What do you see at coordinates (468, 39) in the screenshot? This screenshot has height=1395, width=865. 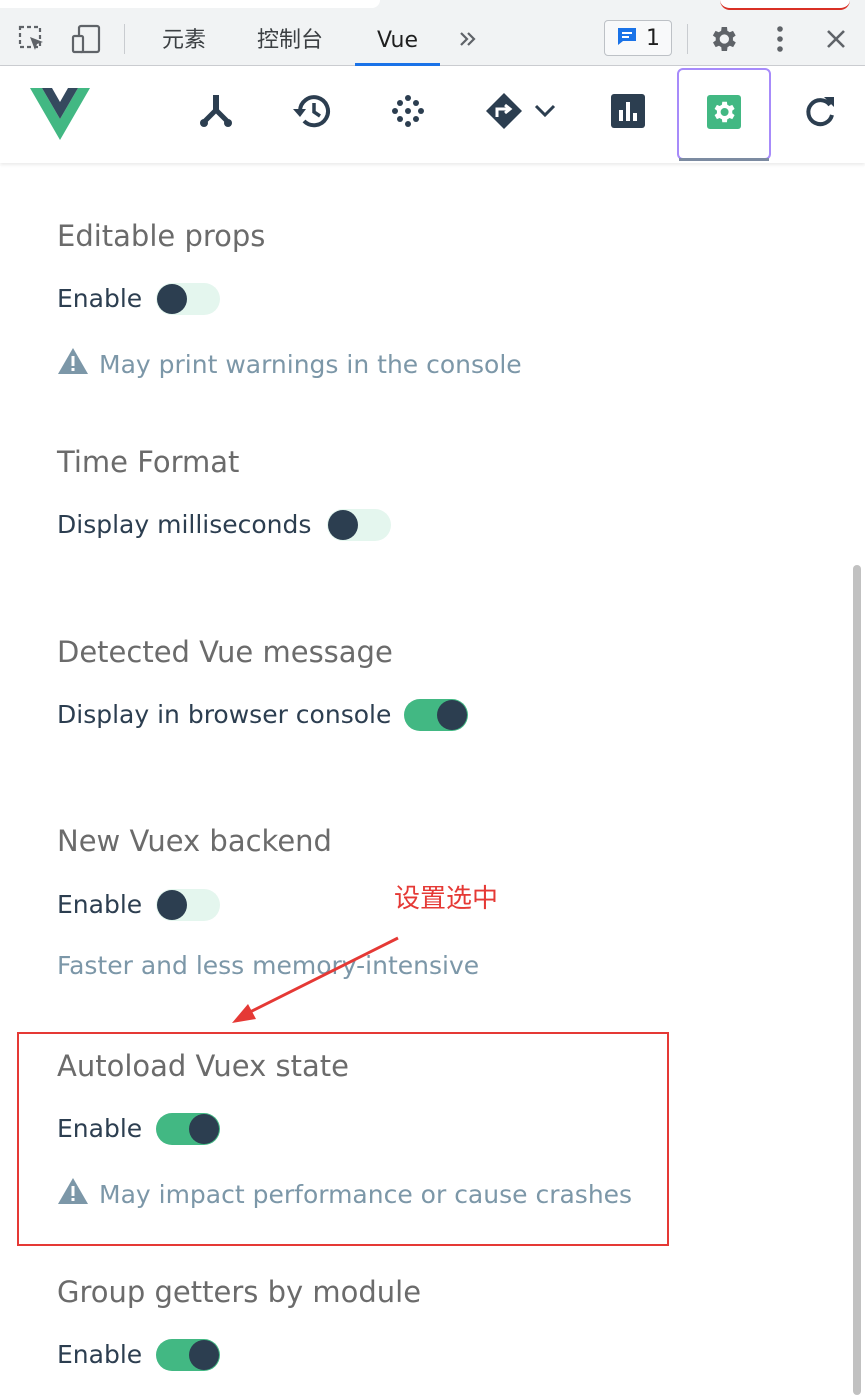 I see `more-tabs-icon` at bounding box center [468, 39].